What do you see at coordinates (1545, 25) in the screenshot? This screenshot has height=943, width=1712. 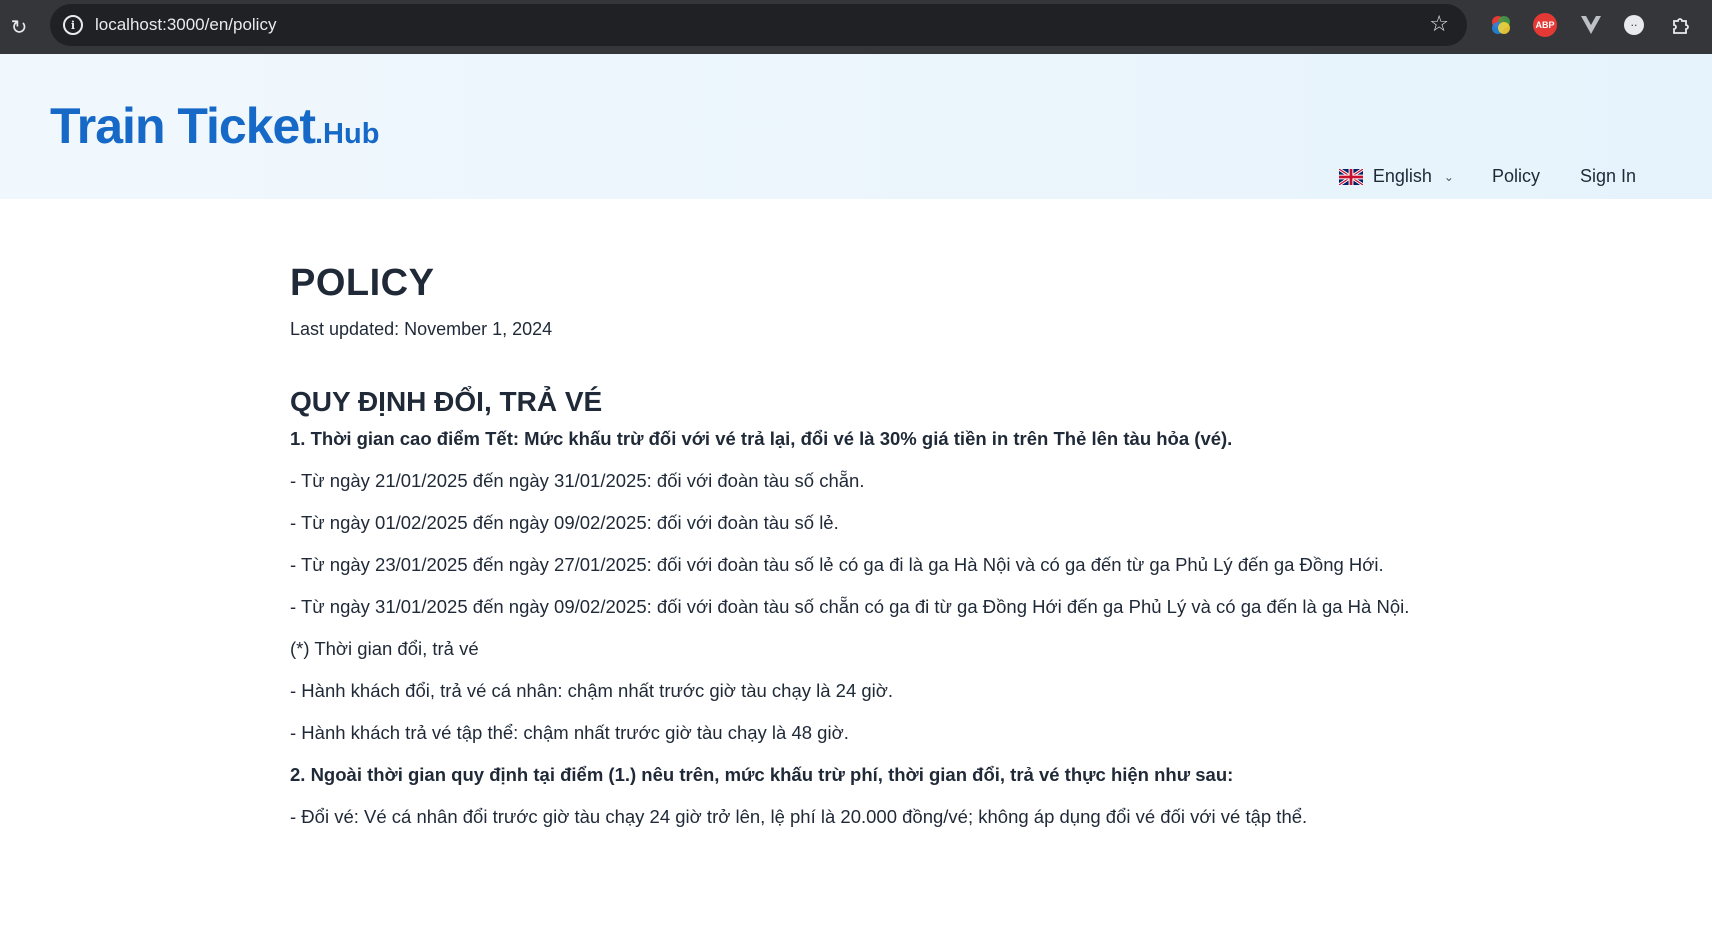 I see `adblock-plus-icon: ABP` at bounding box center [1545, 25].